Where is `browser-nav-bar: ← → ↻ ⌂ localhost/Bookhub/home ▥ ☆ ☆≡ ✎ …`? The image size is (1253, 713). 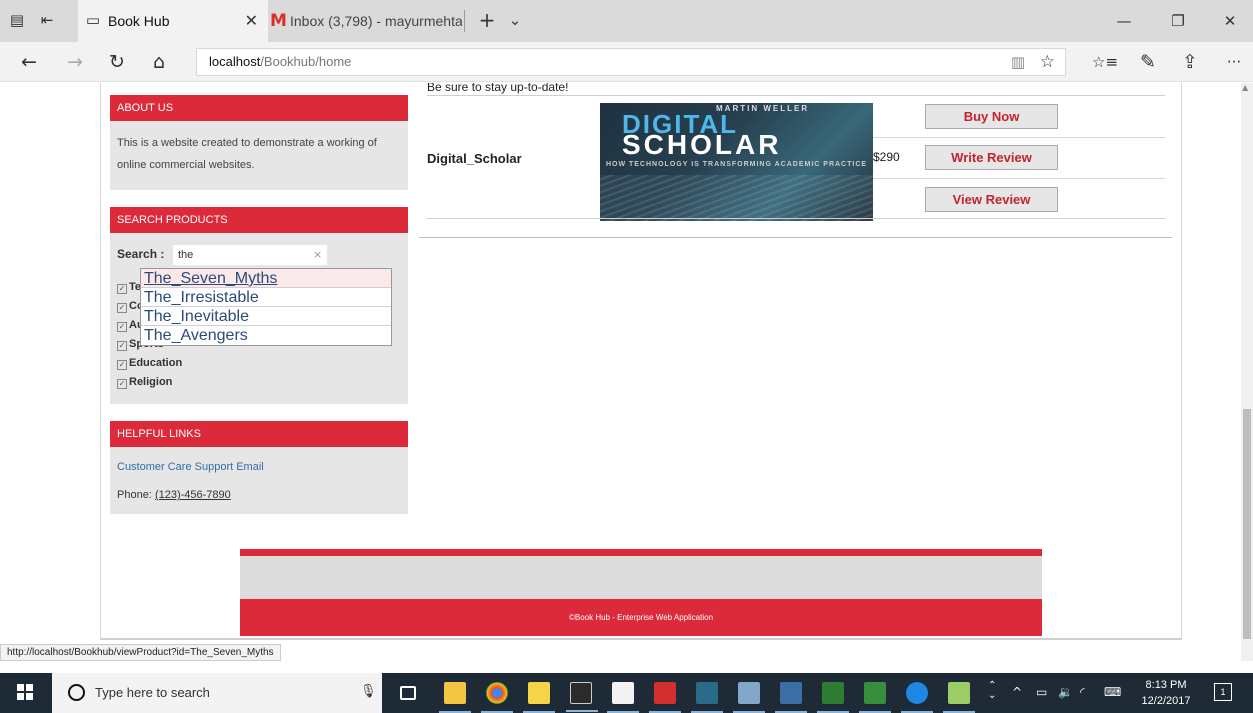
browser-nav-bar: ← → ↻ ⌂ localhost/Bookhub/home ▥ ☆ ☆≡ ✎ … is located at coordinates (626, 62).